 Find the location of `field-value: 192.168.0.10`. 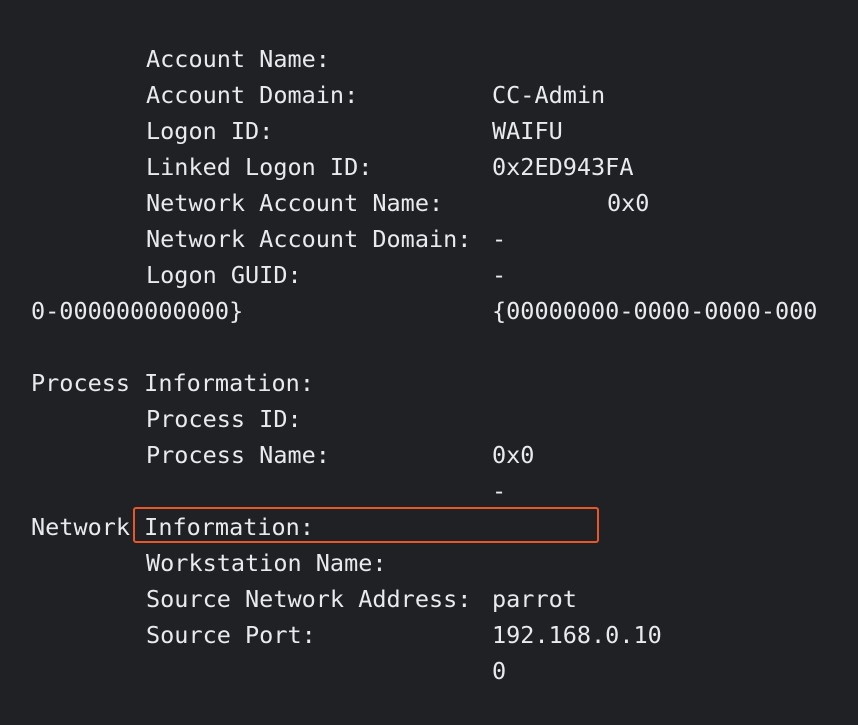

field-value: 192.168.0.10 is located at coordinates (577, 635).